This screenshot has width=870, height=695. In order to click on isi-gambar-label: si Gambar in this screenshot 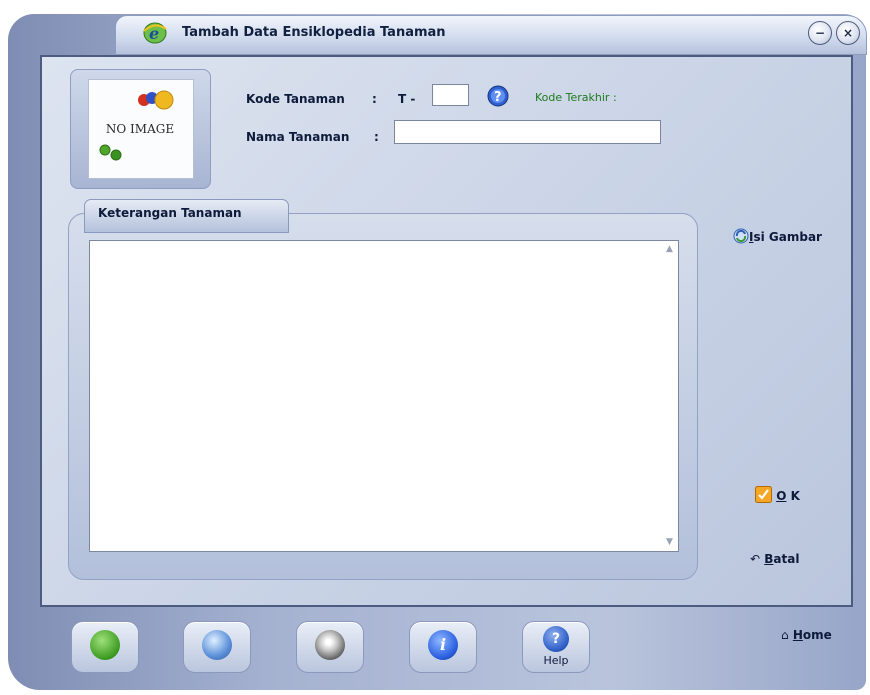, I will do `click(787, 237)`.